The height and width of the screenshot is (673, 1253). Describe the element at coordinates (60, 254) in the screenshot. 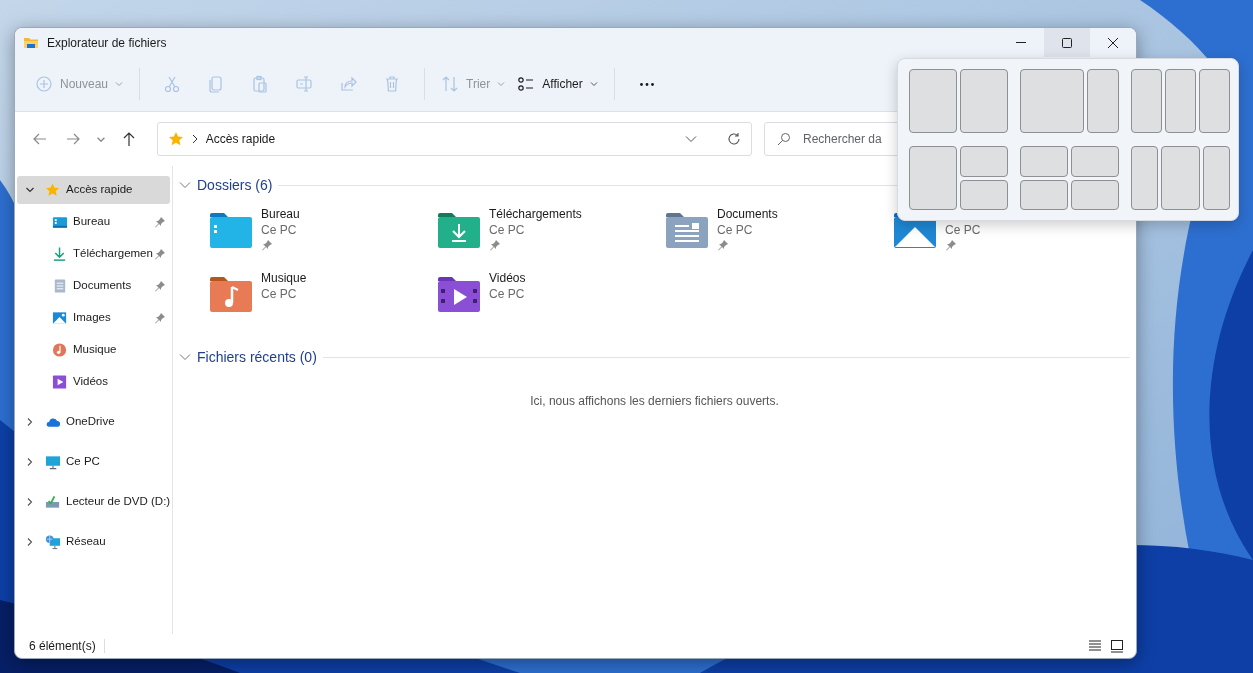

I see `download-icon` at that location.